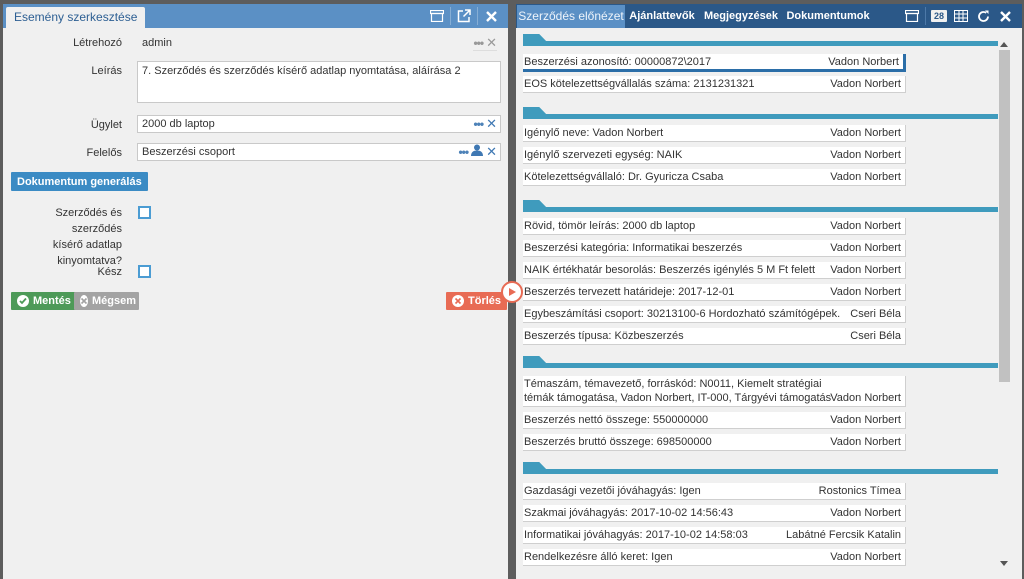 The image size is (1024, 579). What do you see at coordinates (618, 442) in the screenshot?
I see `row-text: Beszerzés bruttó összege: 698500000` at bounding box center [618, 442].